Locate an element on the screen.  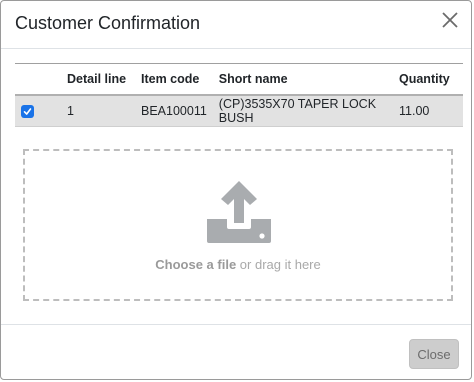
close-icon is located at coordinates (450, 20).